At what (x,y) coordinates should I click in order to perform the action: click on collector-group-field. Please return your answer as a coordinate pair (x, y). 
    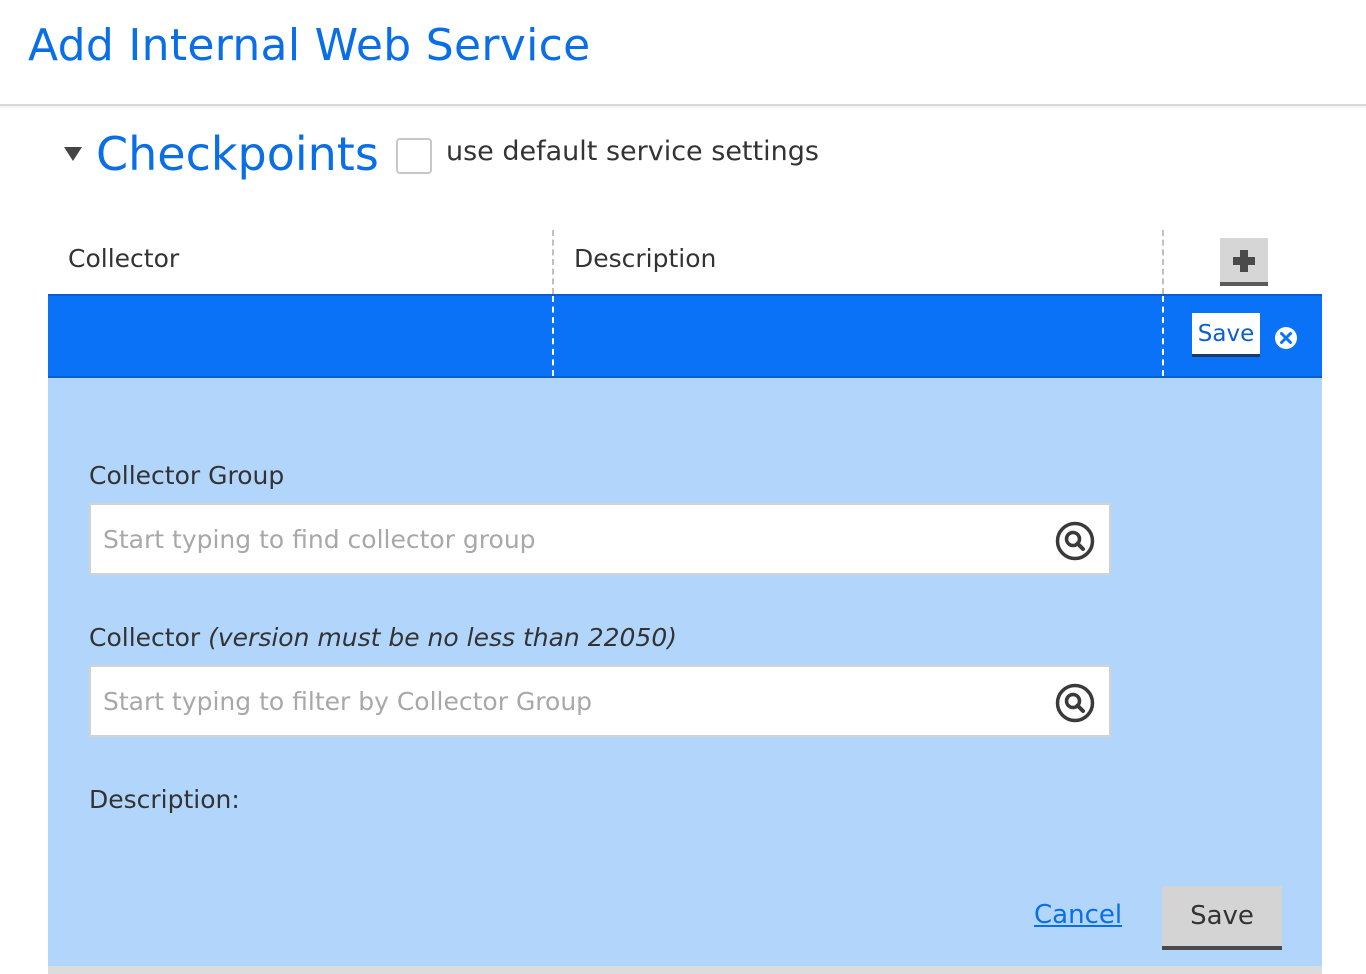
    Looking at the image, I should click on (600, 539).